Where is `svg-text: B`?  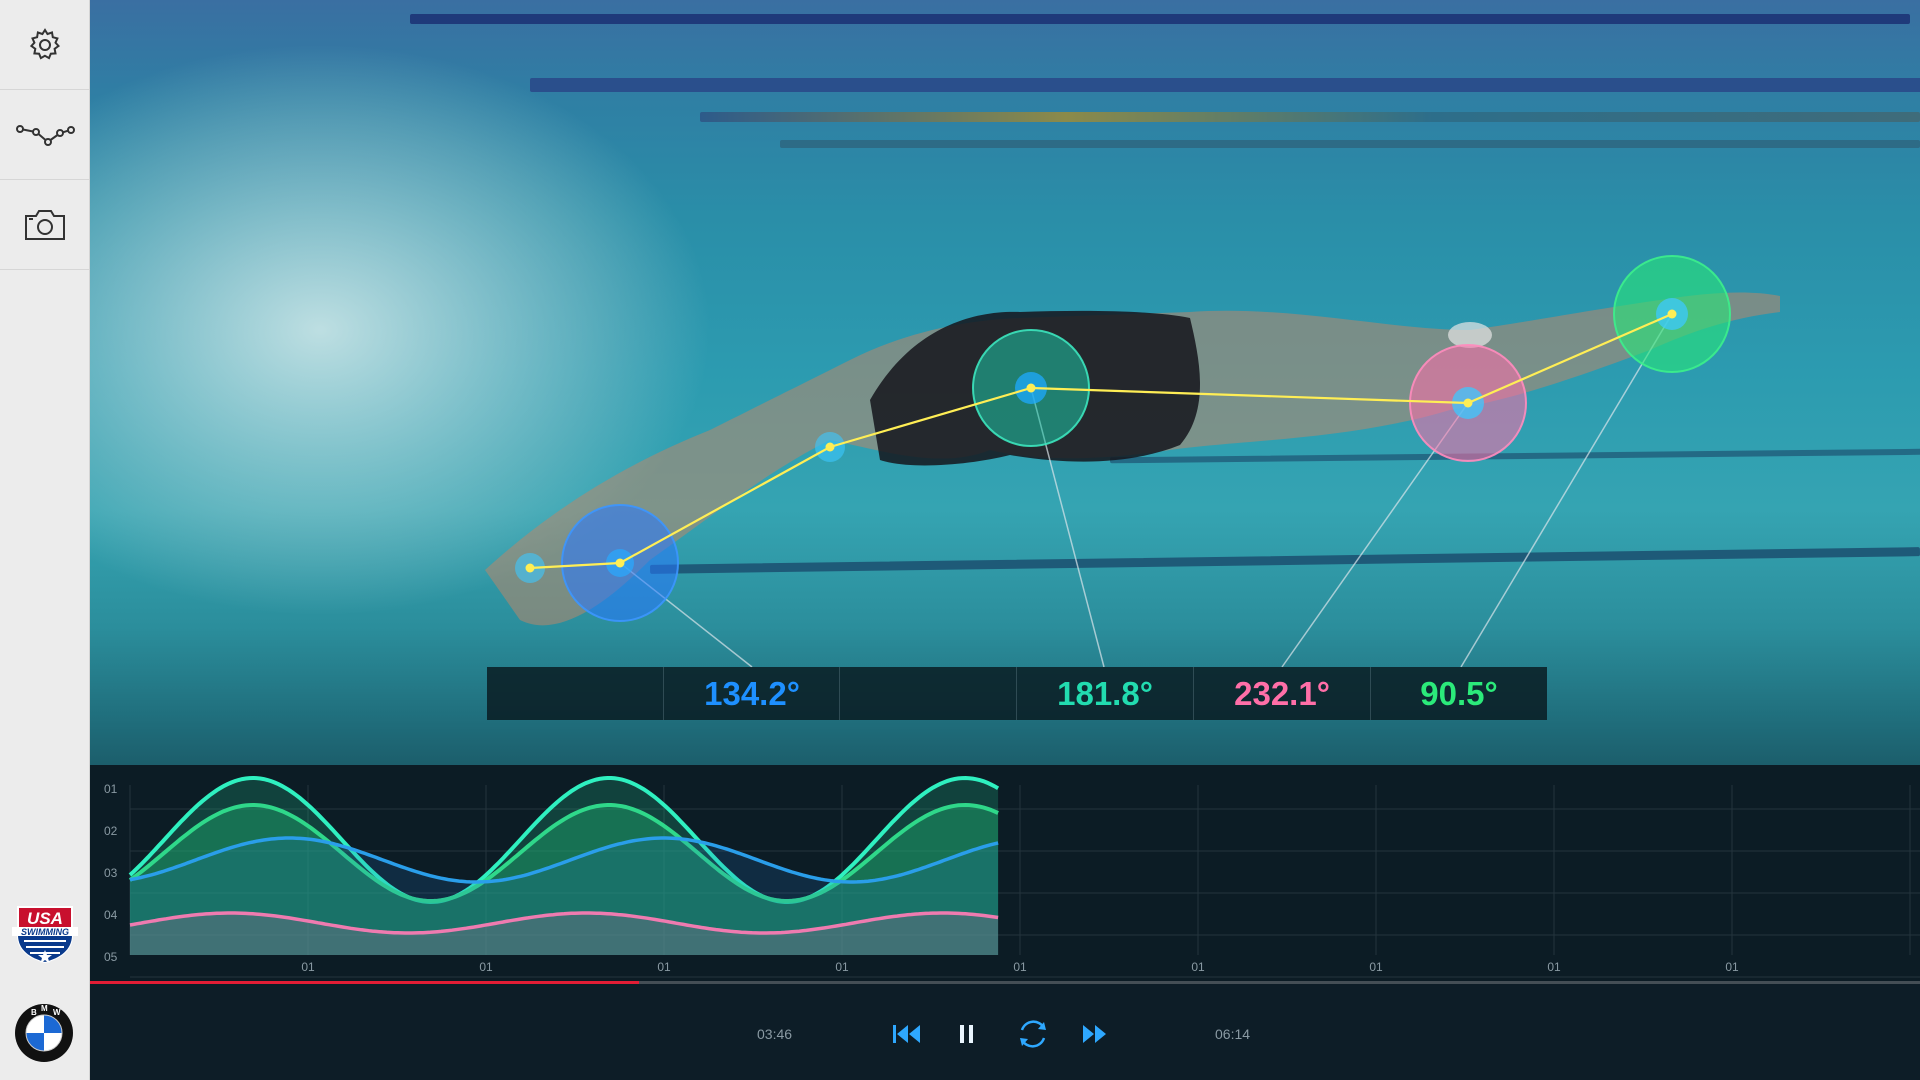
svg-text: B is located at coordinates (34, 1012).